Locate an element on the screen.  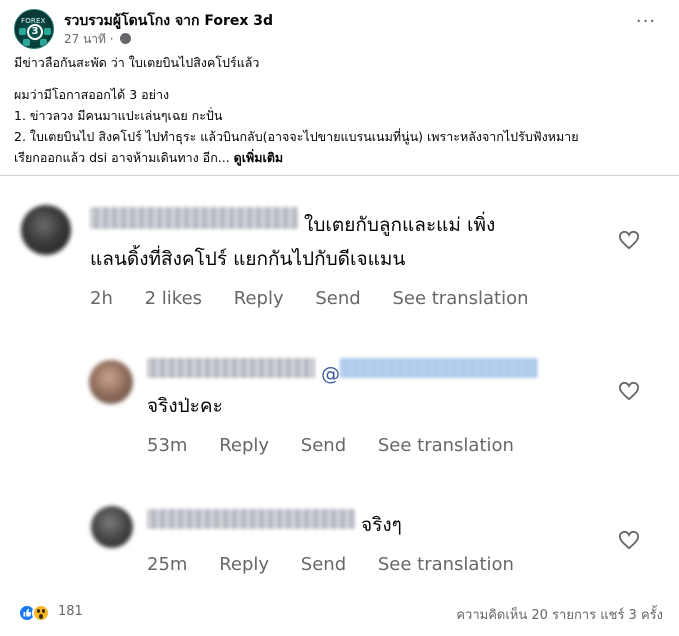
comment-header: จริงๆ is located at coordinates (343, 524).